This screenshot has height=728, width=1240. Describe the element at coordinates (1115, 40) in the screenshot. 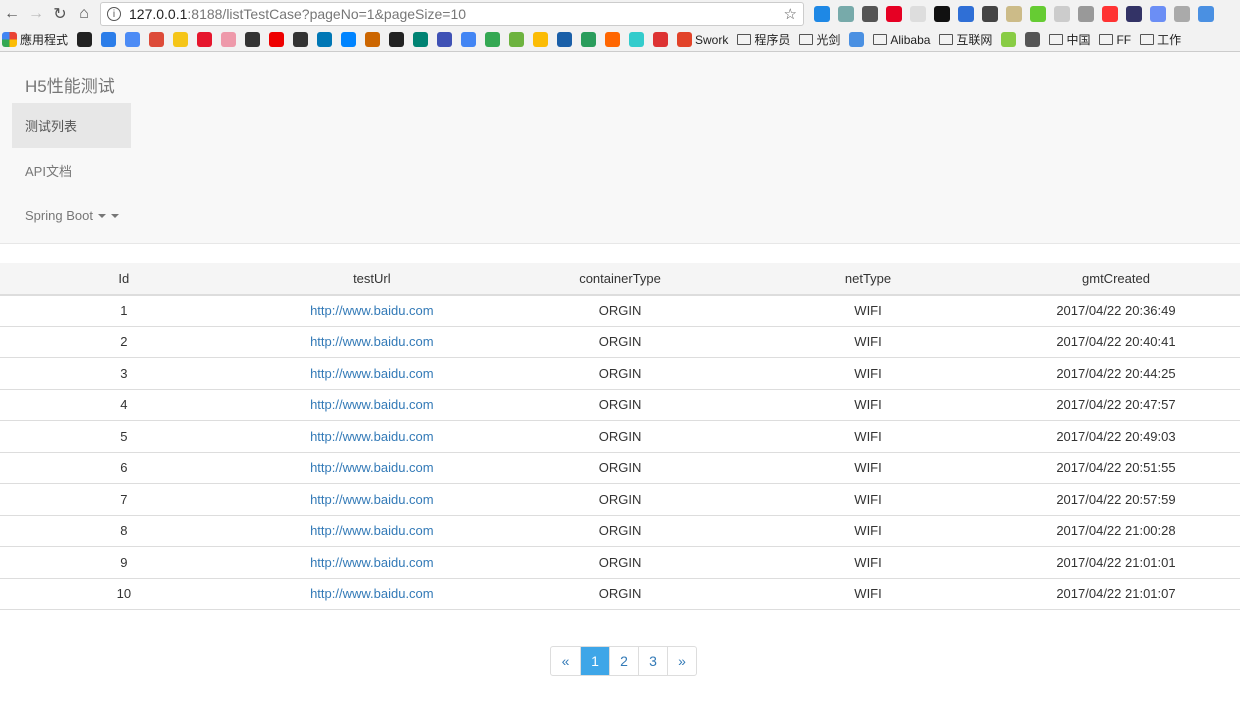

I see `bookmark-item: FF` at that location.